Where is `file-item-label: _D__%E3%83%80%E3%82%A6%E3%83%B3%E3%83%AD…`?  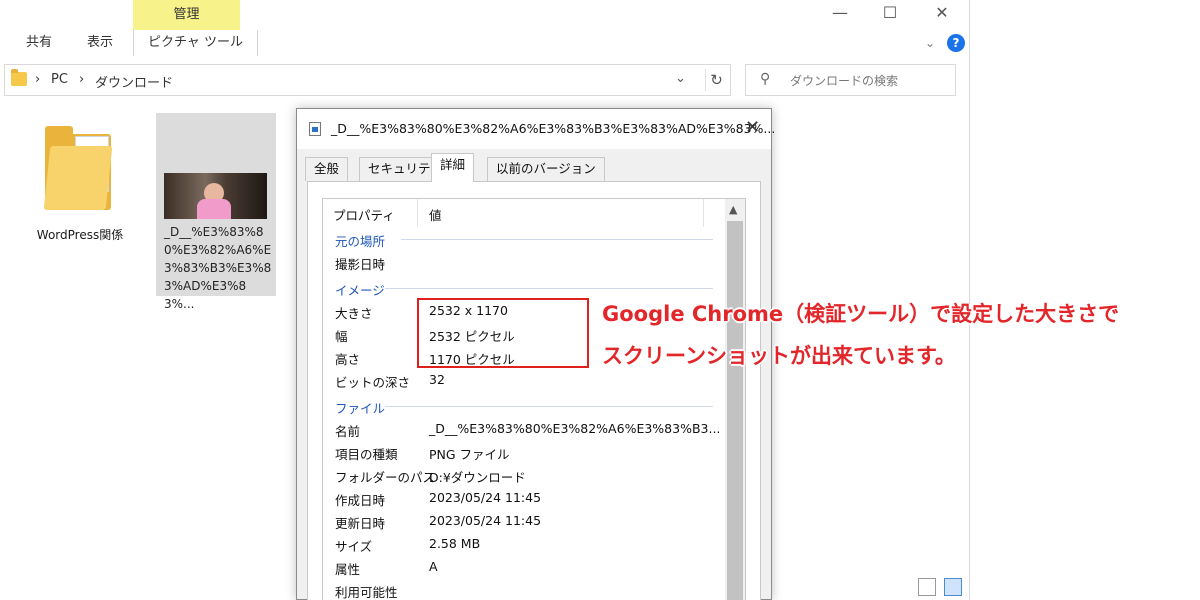 file-item-label: _D__%E3%83%80%E3%82%A6%E3%83%B3%E3%83%AD… is located at coordinates (218, 268).